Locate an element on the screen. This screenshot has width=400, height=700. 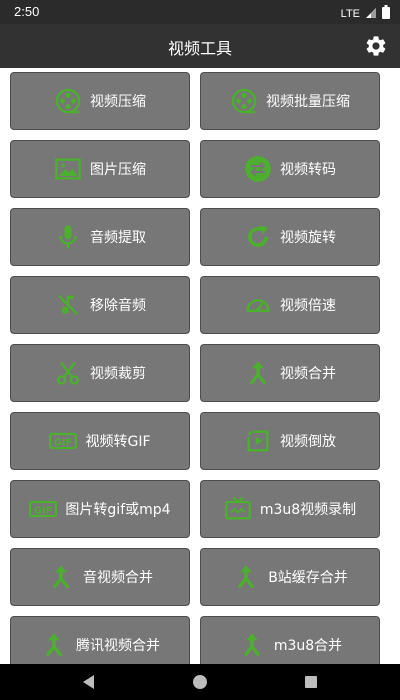
tool-button-4: 视频转码 is located at coordinates (290, 169).